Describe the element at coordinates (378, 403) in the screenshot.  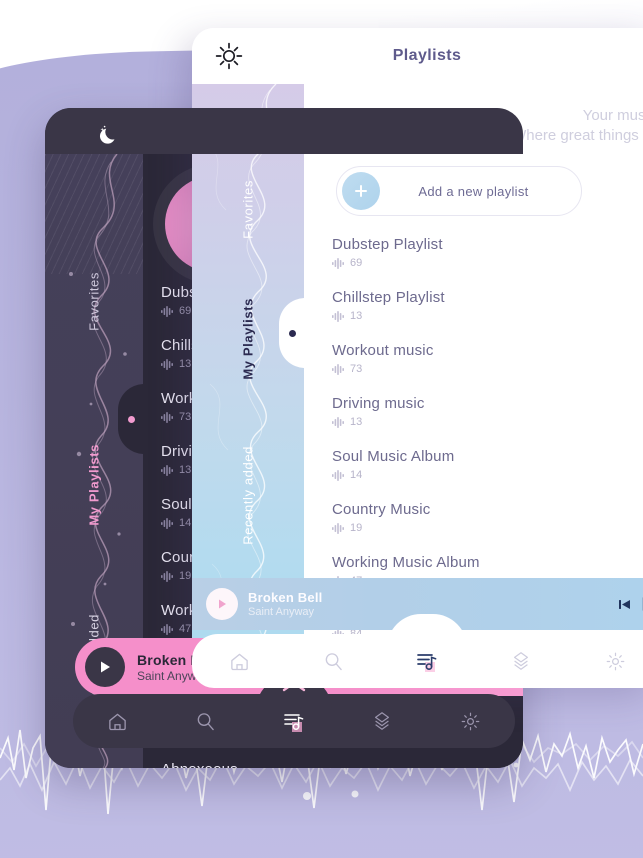
I see `playlist-name: Driving music` at that location.